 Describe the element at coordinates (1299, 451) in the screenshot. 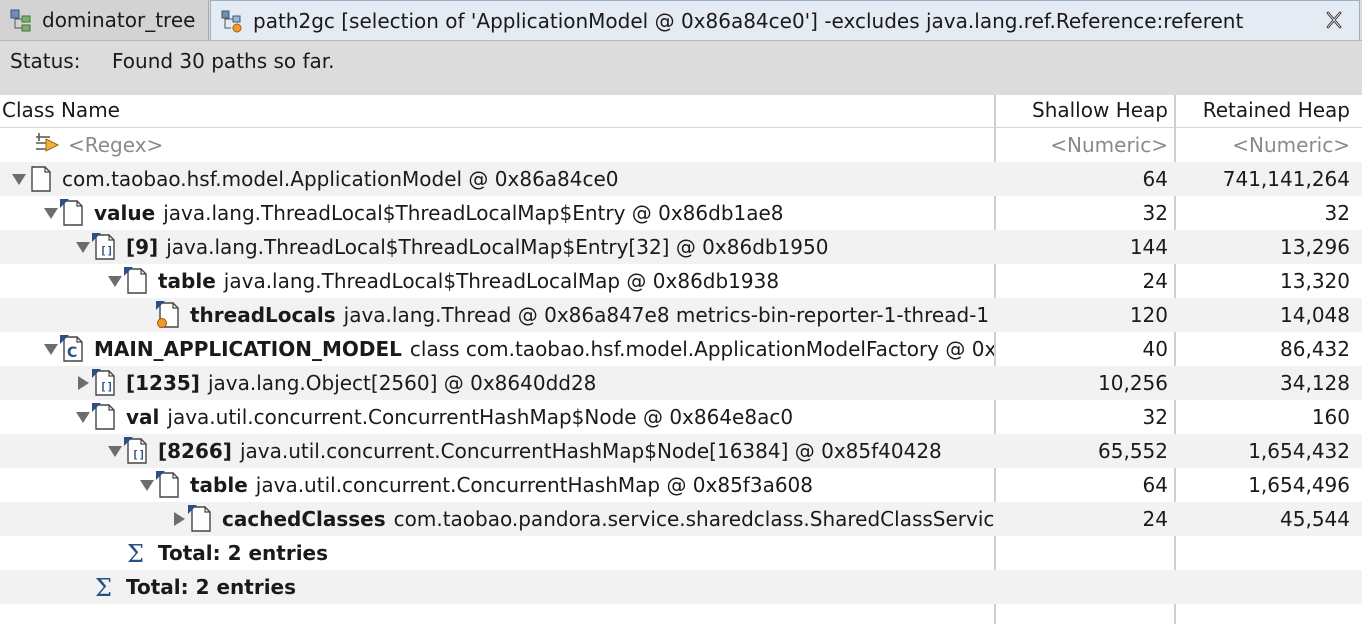

I see `retained-heap-value: 1,654,432` at that location.